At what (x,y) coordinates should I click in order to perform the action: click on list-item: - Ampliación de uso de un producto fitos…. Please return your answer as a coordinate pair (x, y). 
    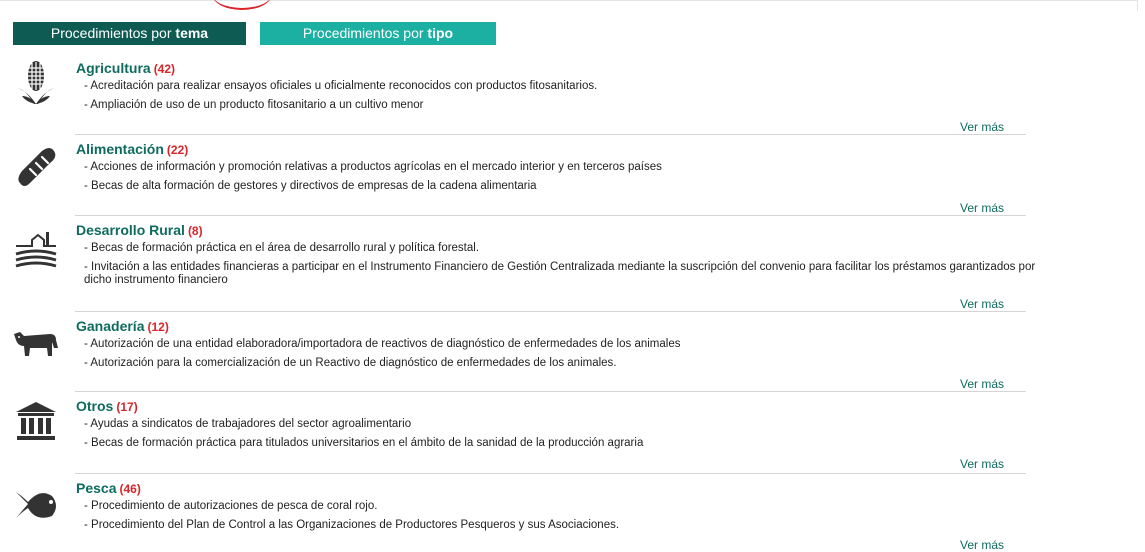
    Looking at the image, I should click on (564, 105).